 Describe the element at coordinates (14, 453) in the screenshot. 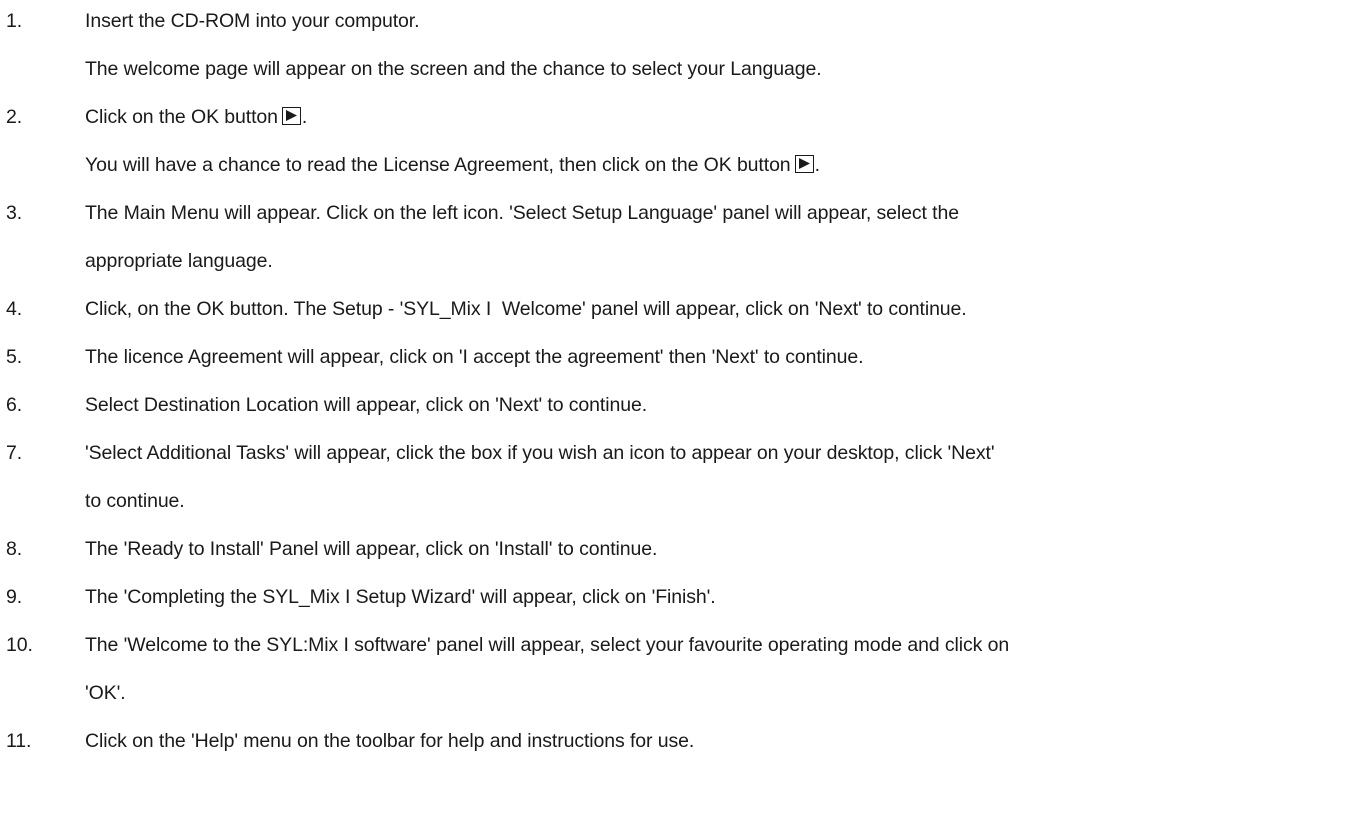

I see `step-number: 7.` at that location.